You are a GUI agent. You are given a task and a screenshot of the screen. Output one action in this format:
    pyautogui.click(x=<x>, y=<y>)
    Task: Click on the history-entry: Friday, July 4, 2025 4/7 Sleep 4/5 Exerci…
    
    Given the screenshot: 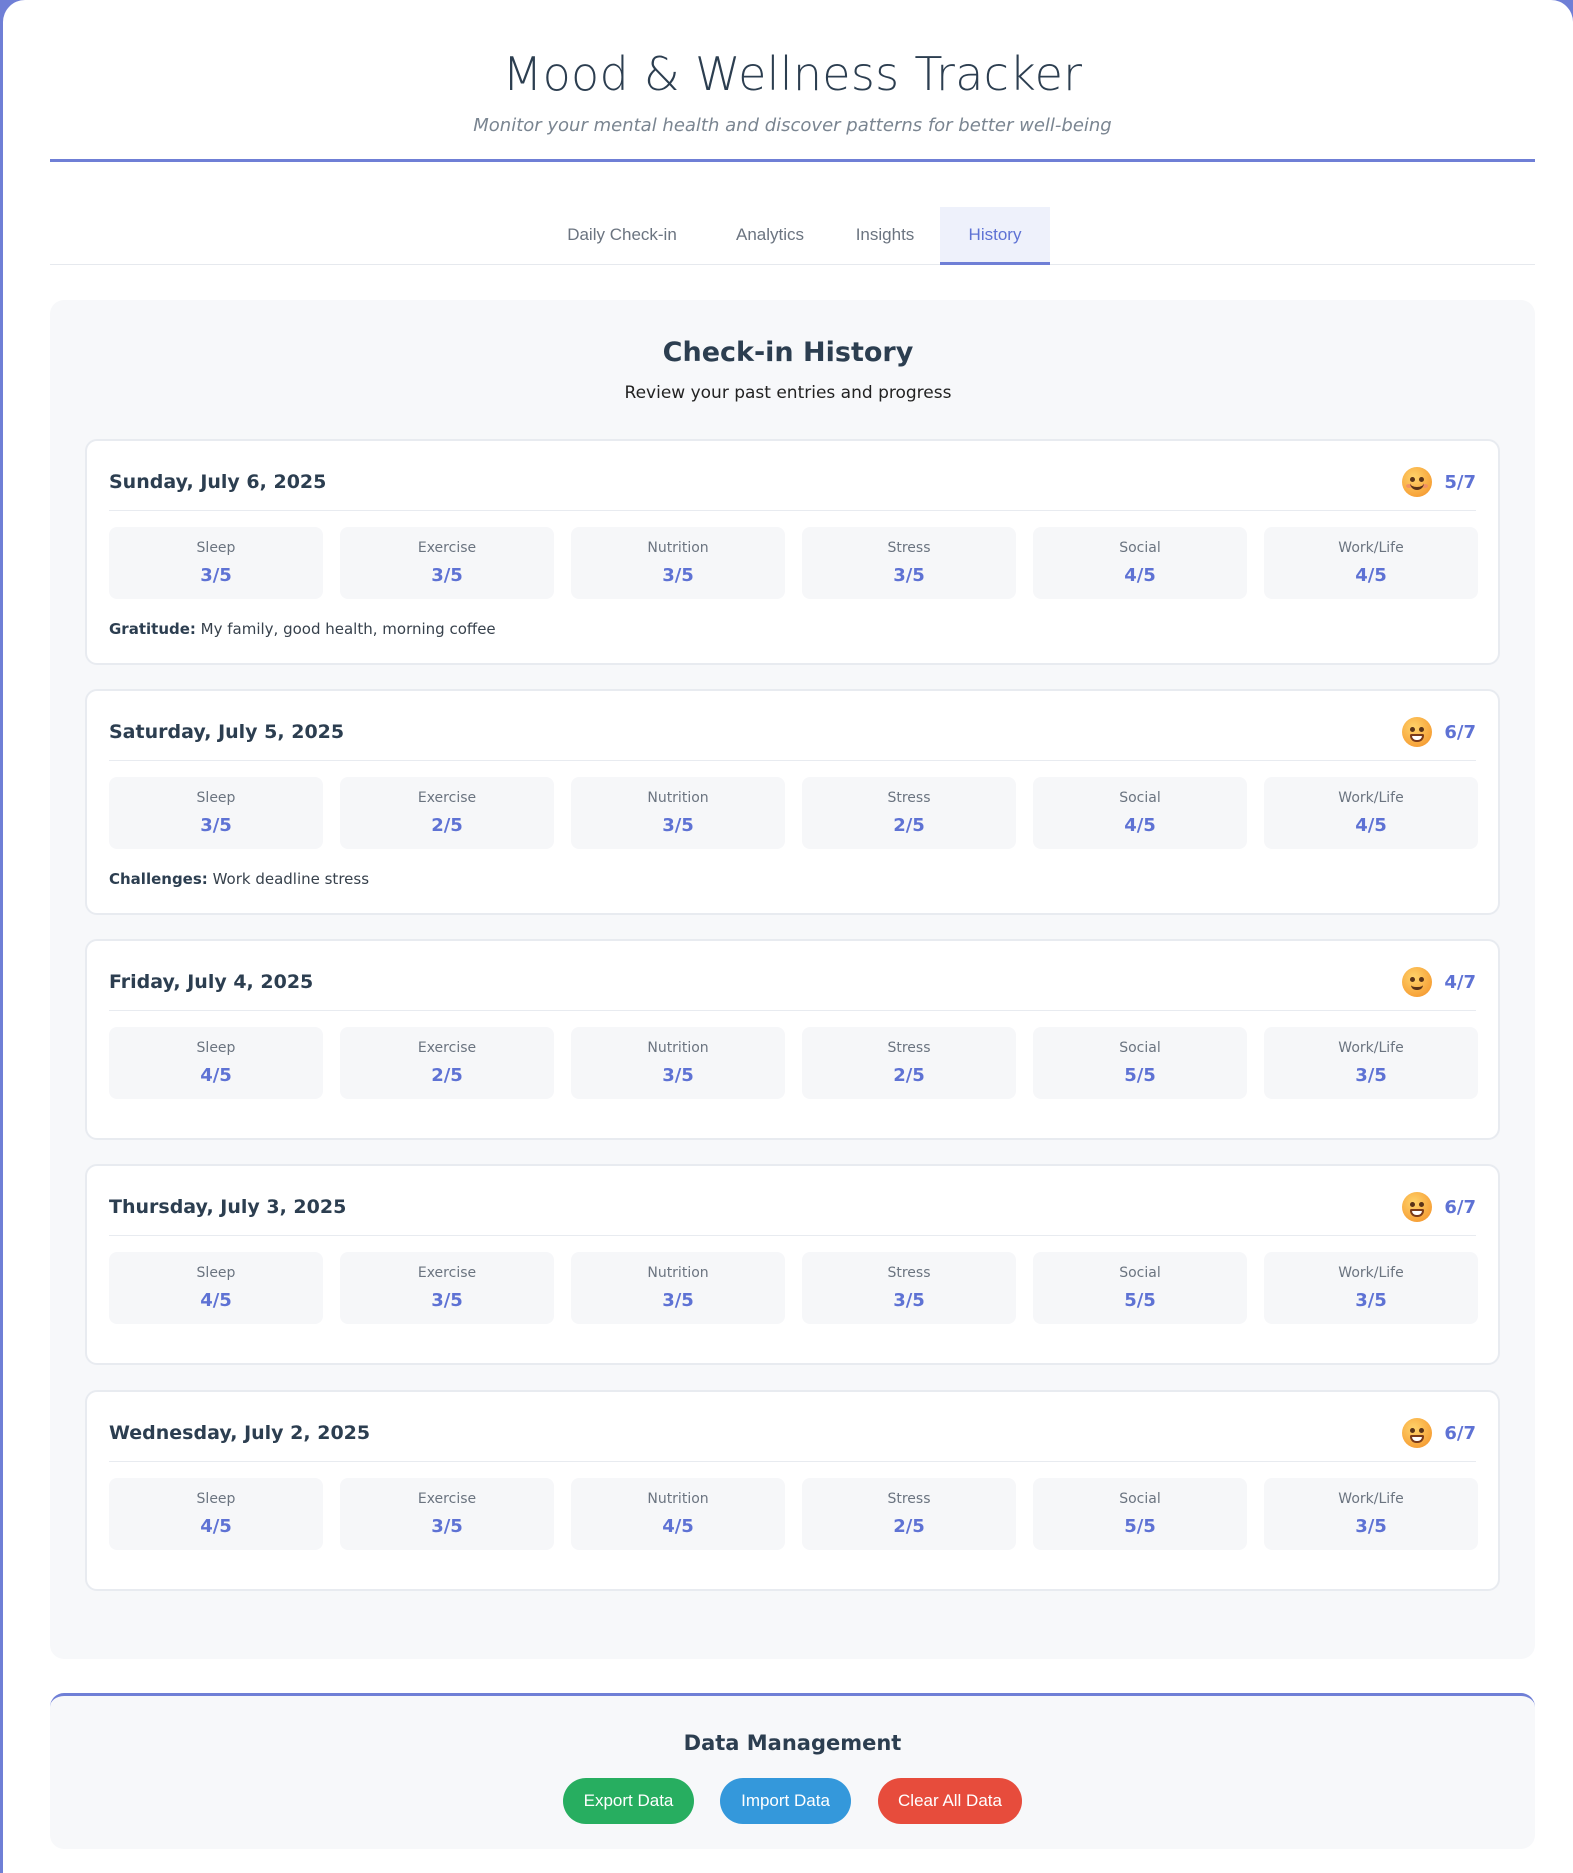 What is the action you would take?
    pyautogui.click(x=792, y=1039)
    